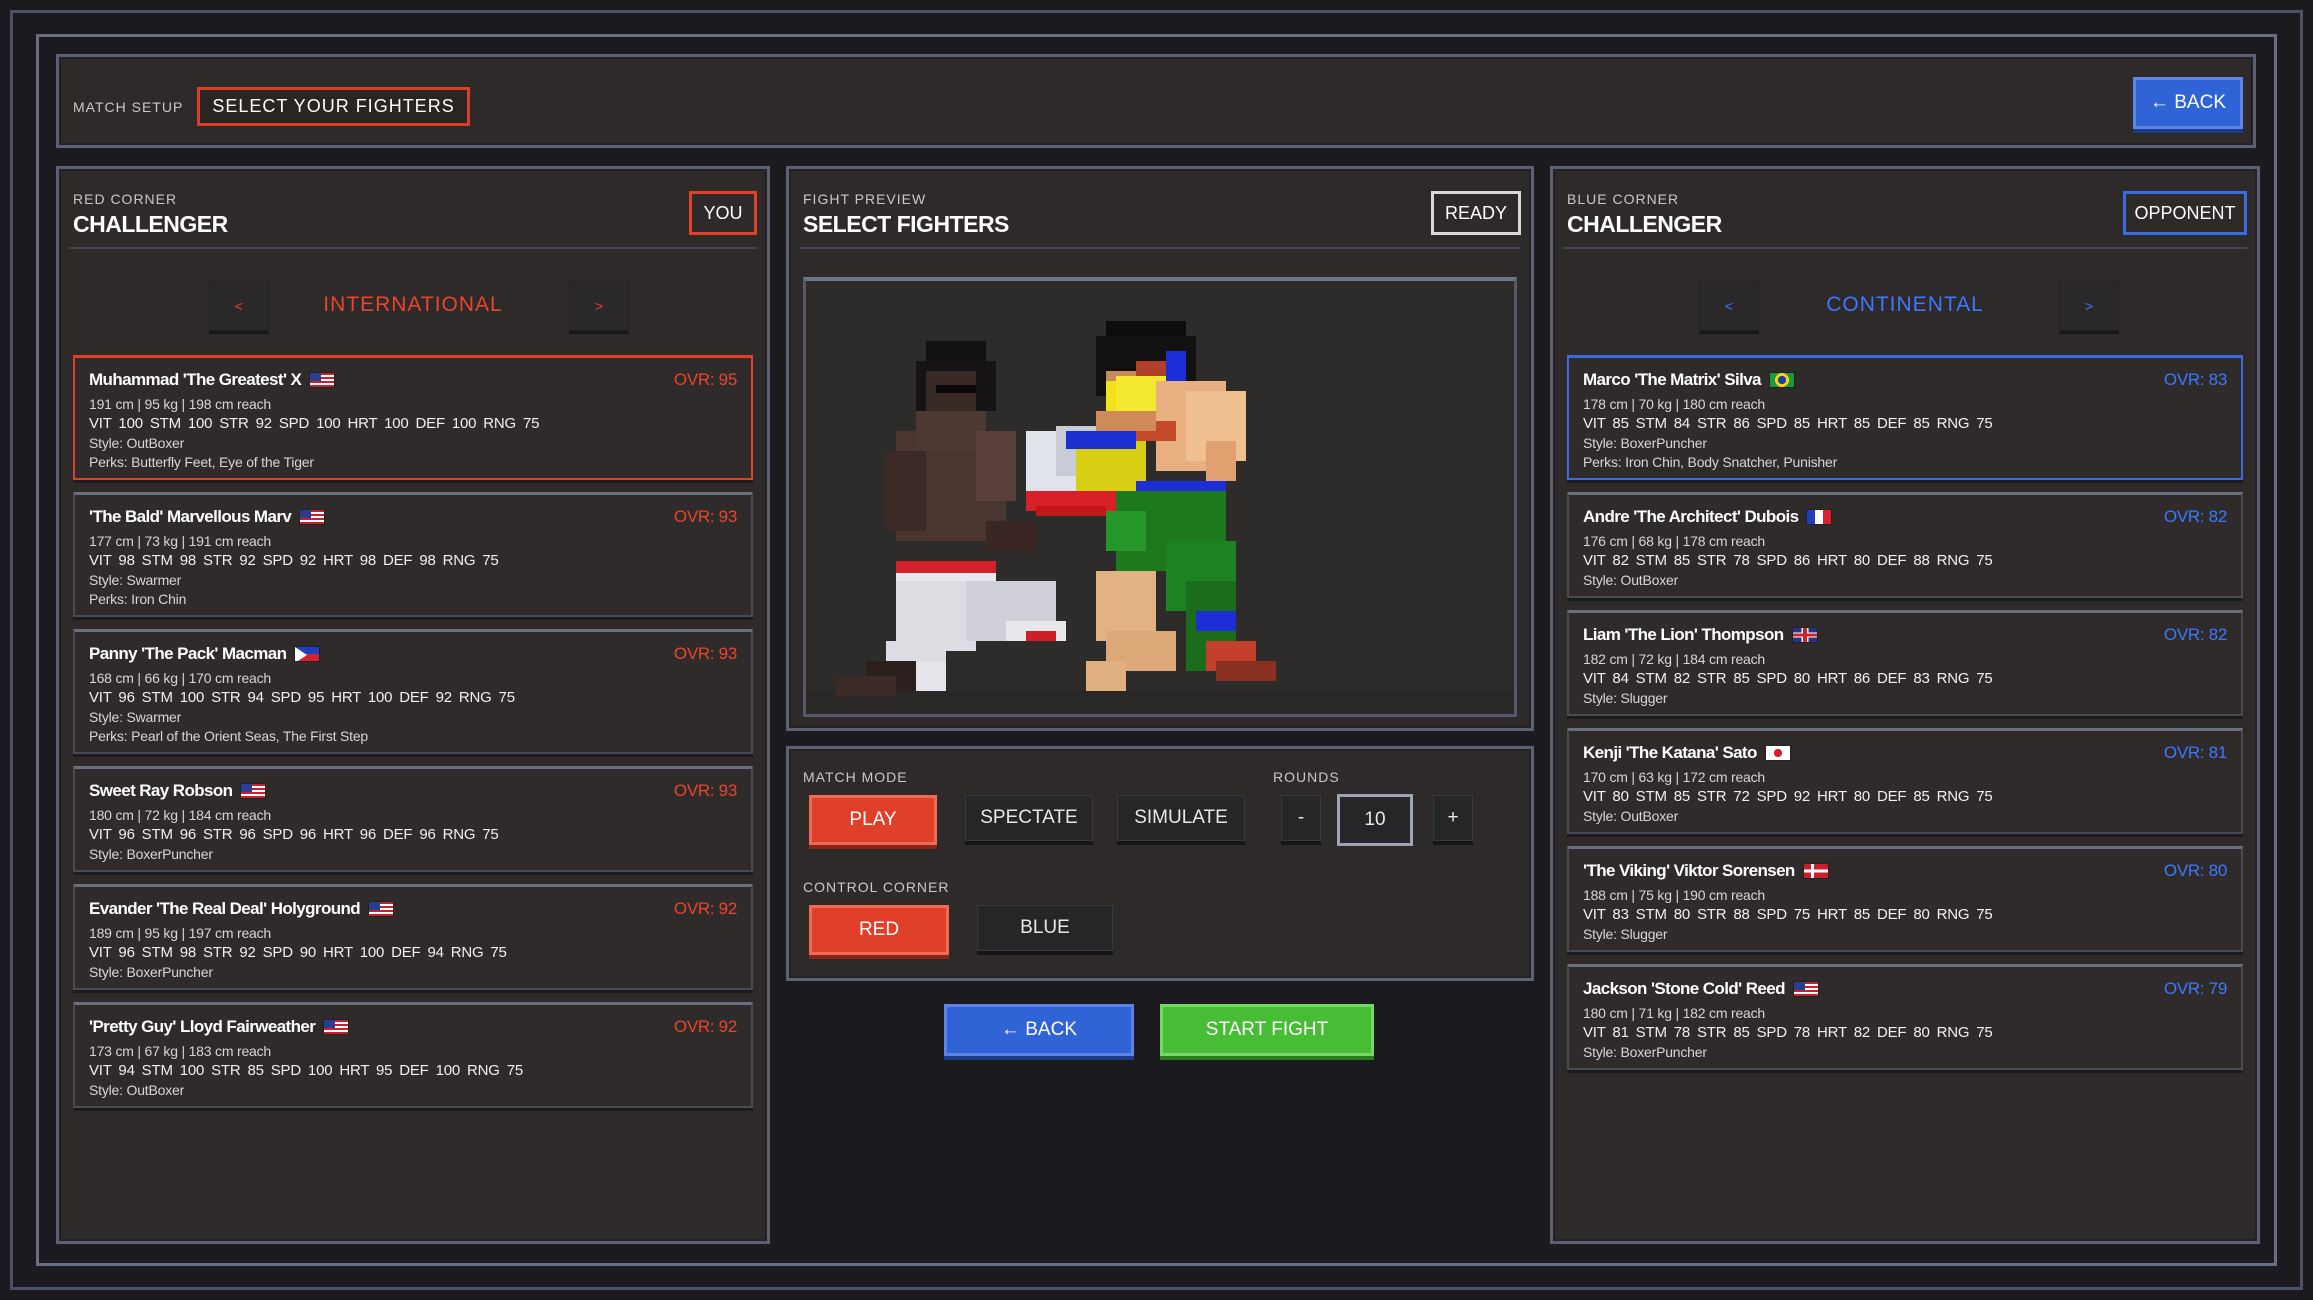 This screenshot has height=1300, width=2313. Describe the element at coordinates (1689, 870) in the screenshot. I see `fighter-name: 'The Viking' Viktor Sorensen` at that location.